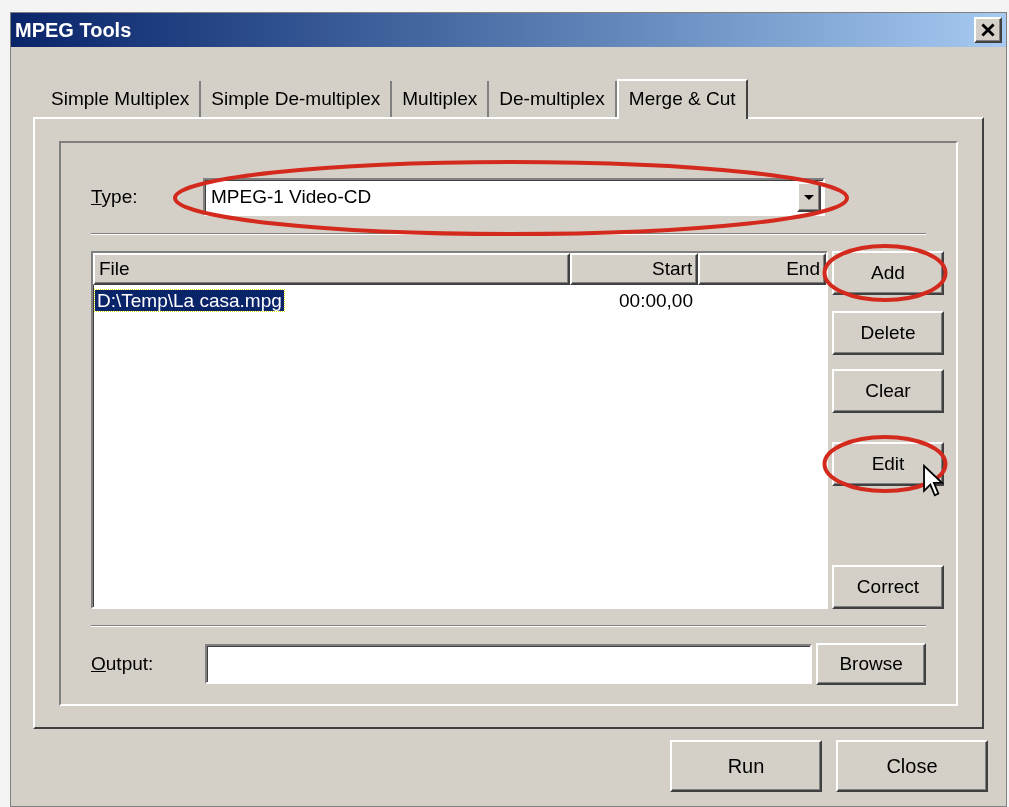  I want to click on close-button, so click(988, 30).